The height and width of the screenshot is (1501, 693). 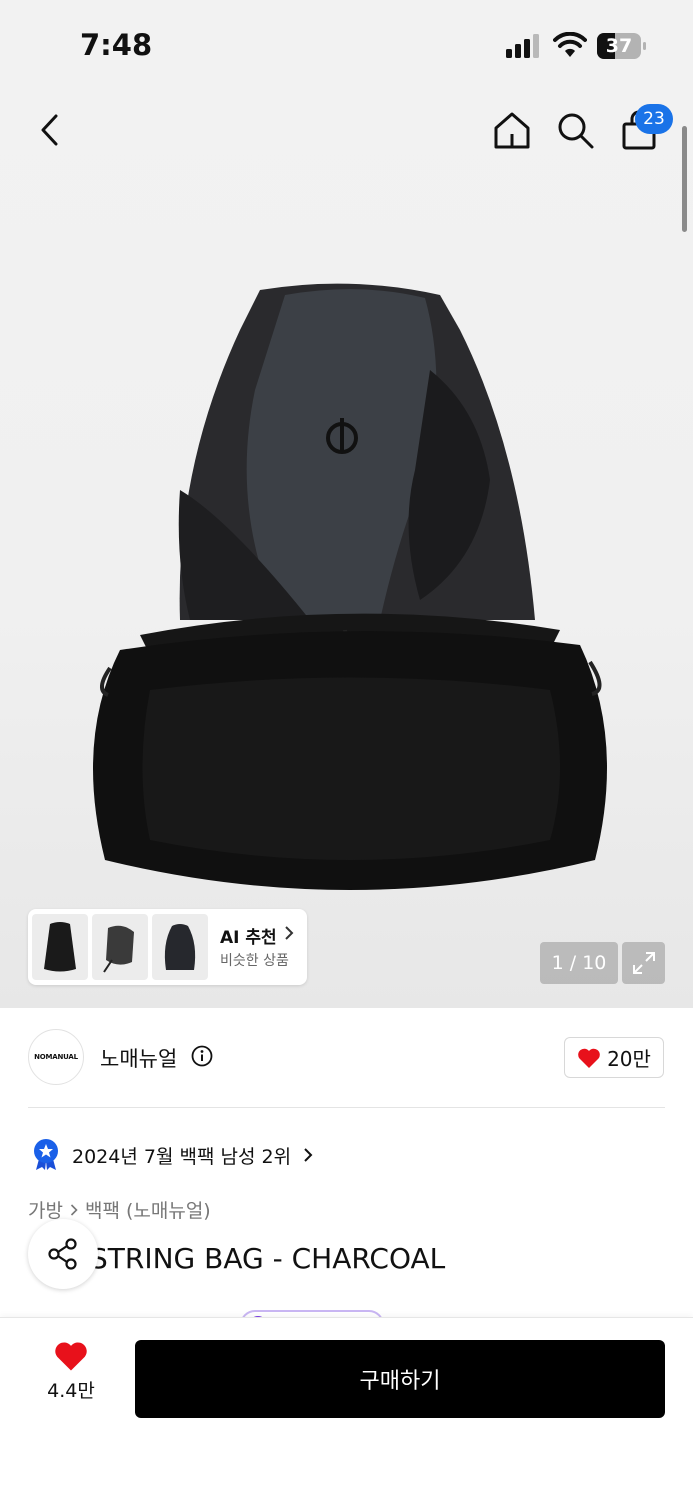 I want to click on ai-recommendation-title: AI 추천, so click(x=248, y=938).